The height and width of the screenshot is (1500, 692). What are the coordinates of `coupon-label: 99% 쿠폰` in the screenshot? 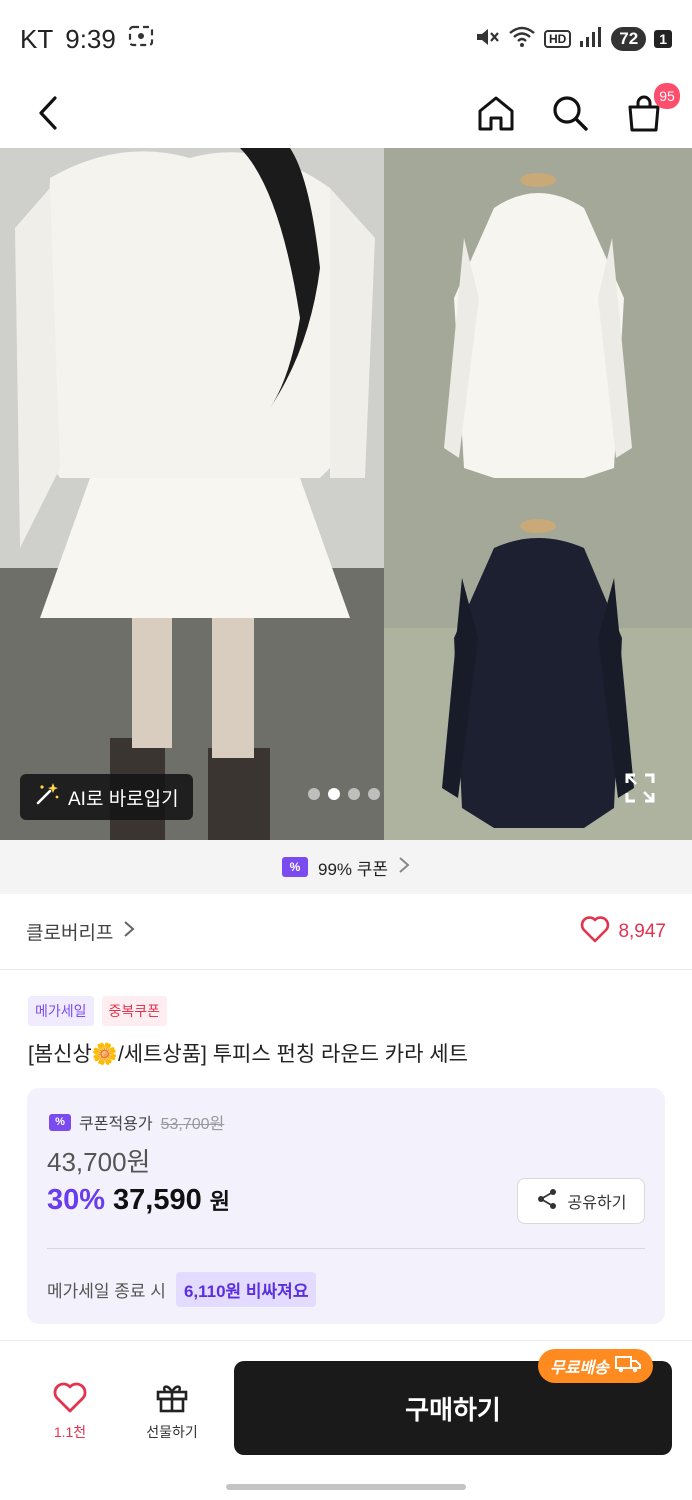 It's located at (353, 869).